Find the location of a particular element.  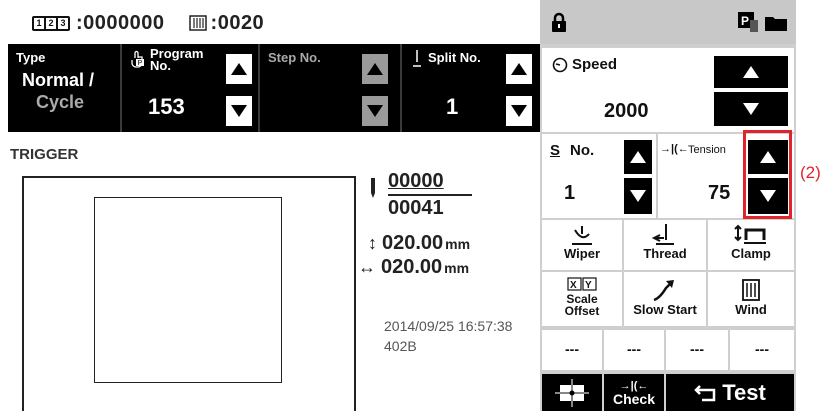

width-unit: mm is located at coordinates (457, 268).